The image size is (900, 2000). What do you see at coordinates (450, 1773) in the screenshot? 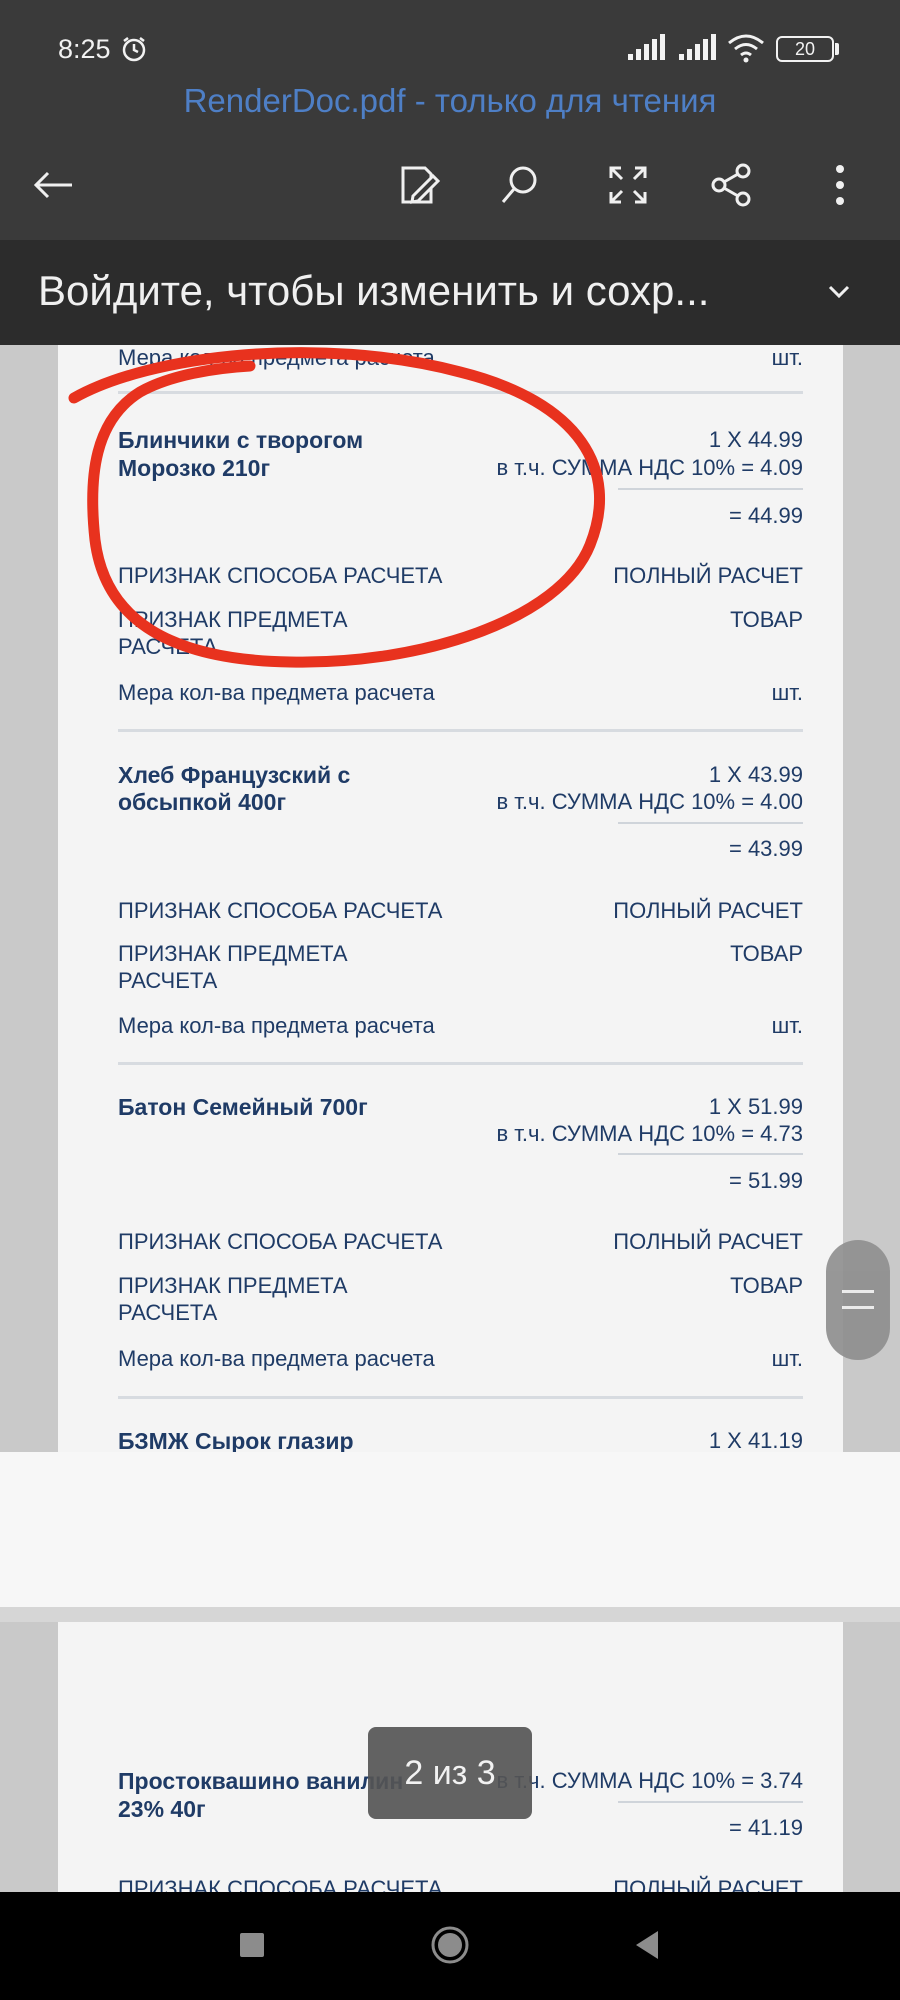
I see `page-indicator: 2 из 3` at bounding box center [450, 1773].